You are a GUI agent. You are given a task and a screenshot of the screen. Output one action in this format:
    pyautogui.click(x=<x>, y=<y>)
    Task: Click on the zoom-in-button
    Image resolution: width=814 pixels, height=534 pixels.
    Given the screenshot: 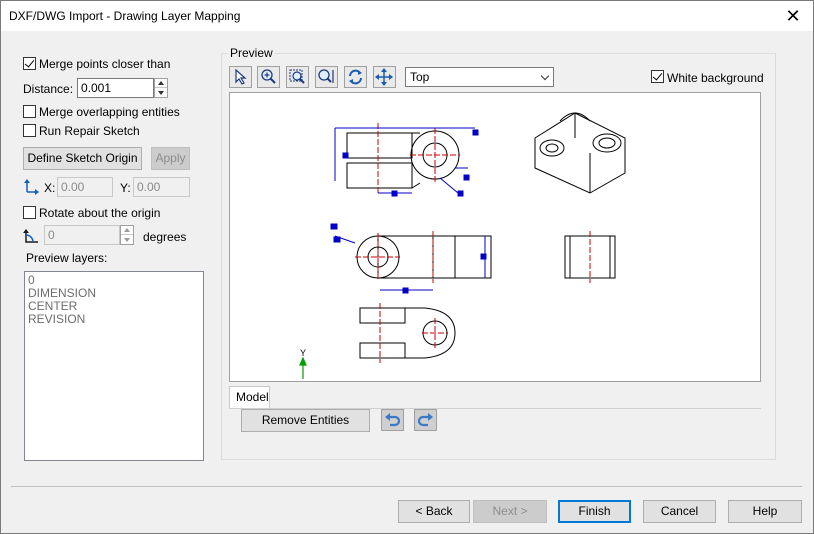 What is the action you would take?
    pyautogui.click(x=268, y=77)
    